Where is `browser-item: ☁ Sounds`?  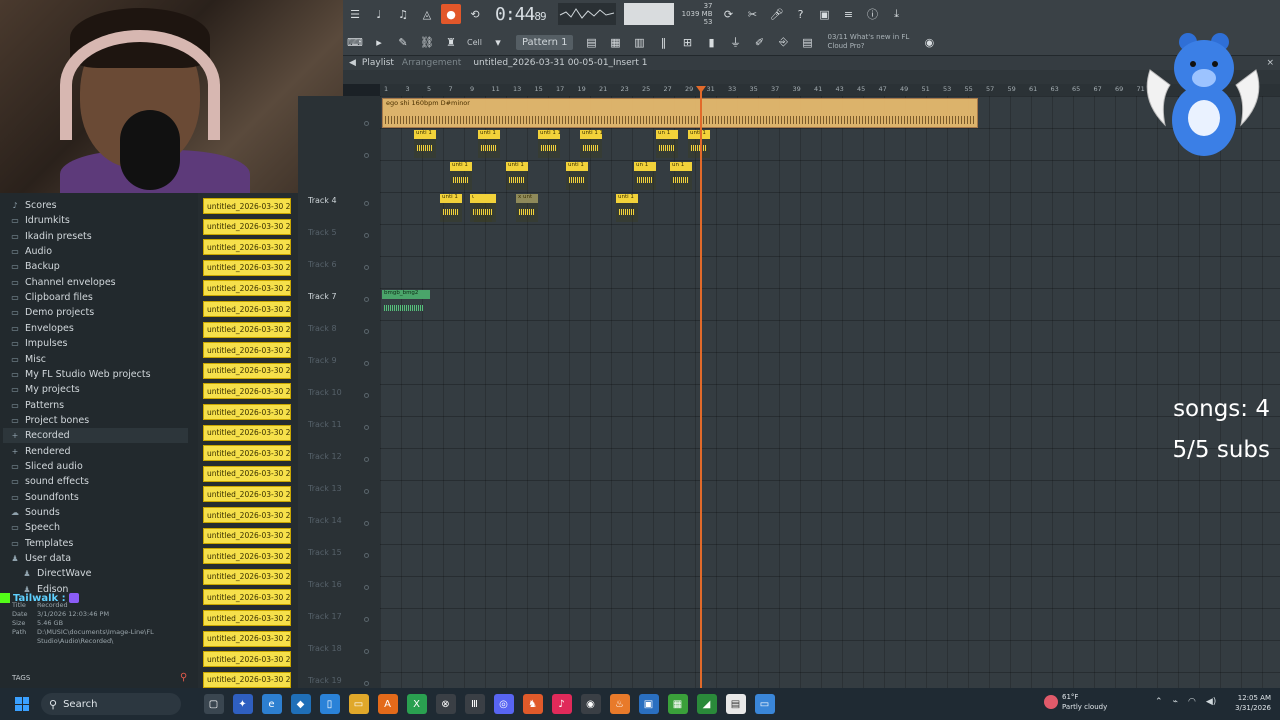 browser-item: ☁ Sounds is located at coordinates (35, 512).